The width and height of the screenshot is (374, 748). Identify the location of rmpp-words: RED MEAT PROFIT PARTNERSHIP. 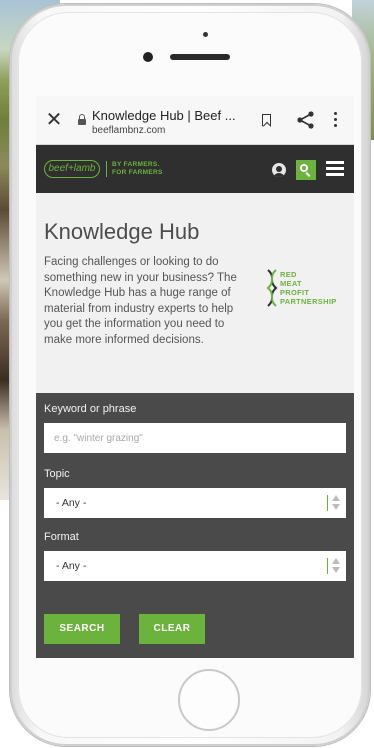
(308, 288).